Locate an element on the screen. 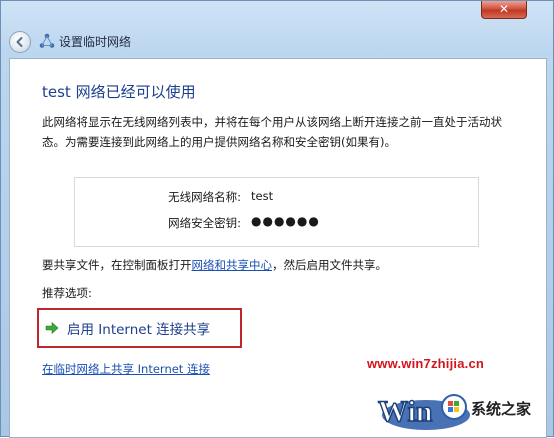 This screenshot has width=554, height=438. enable-ics-button: 启用 Internet 连接共享 is located at coordinates (127, 328).